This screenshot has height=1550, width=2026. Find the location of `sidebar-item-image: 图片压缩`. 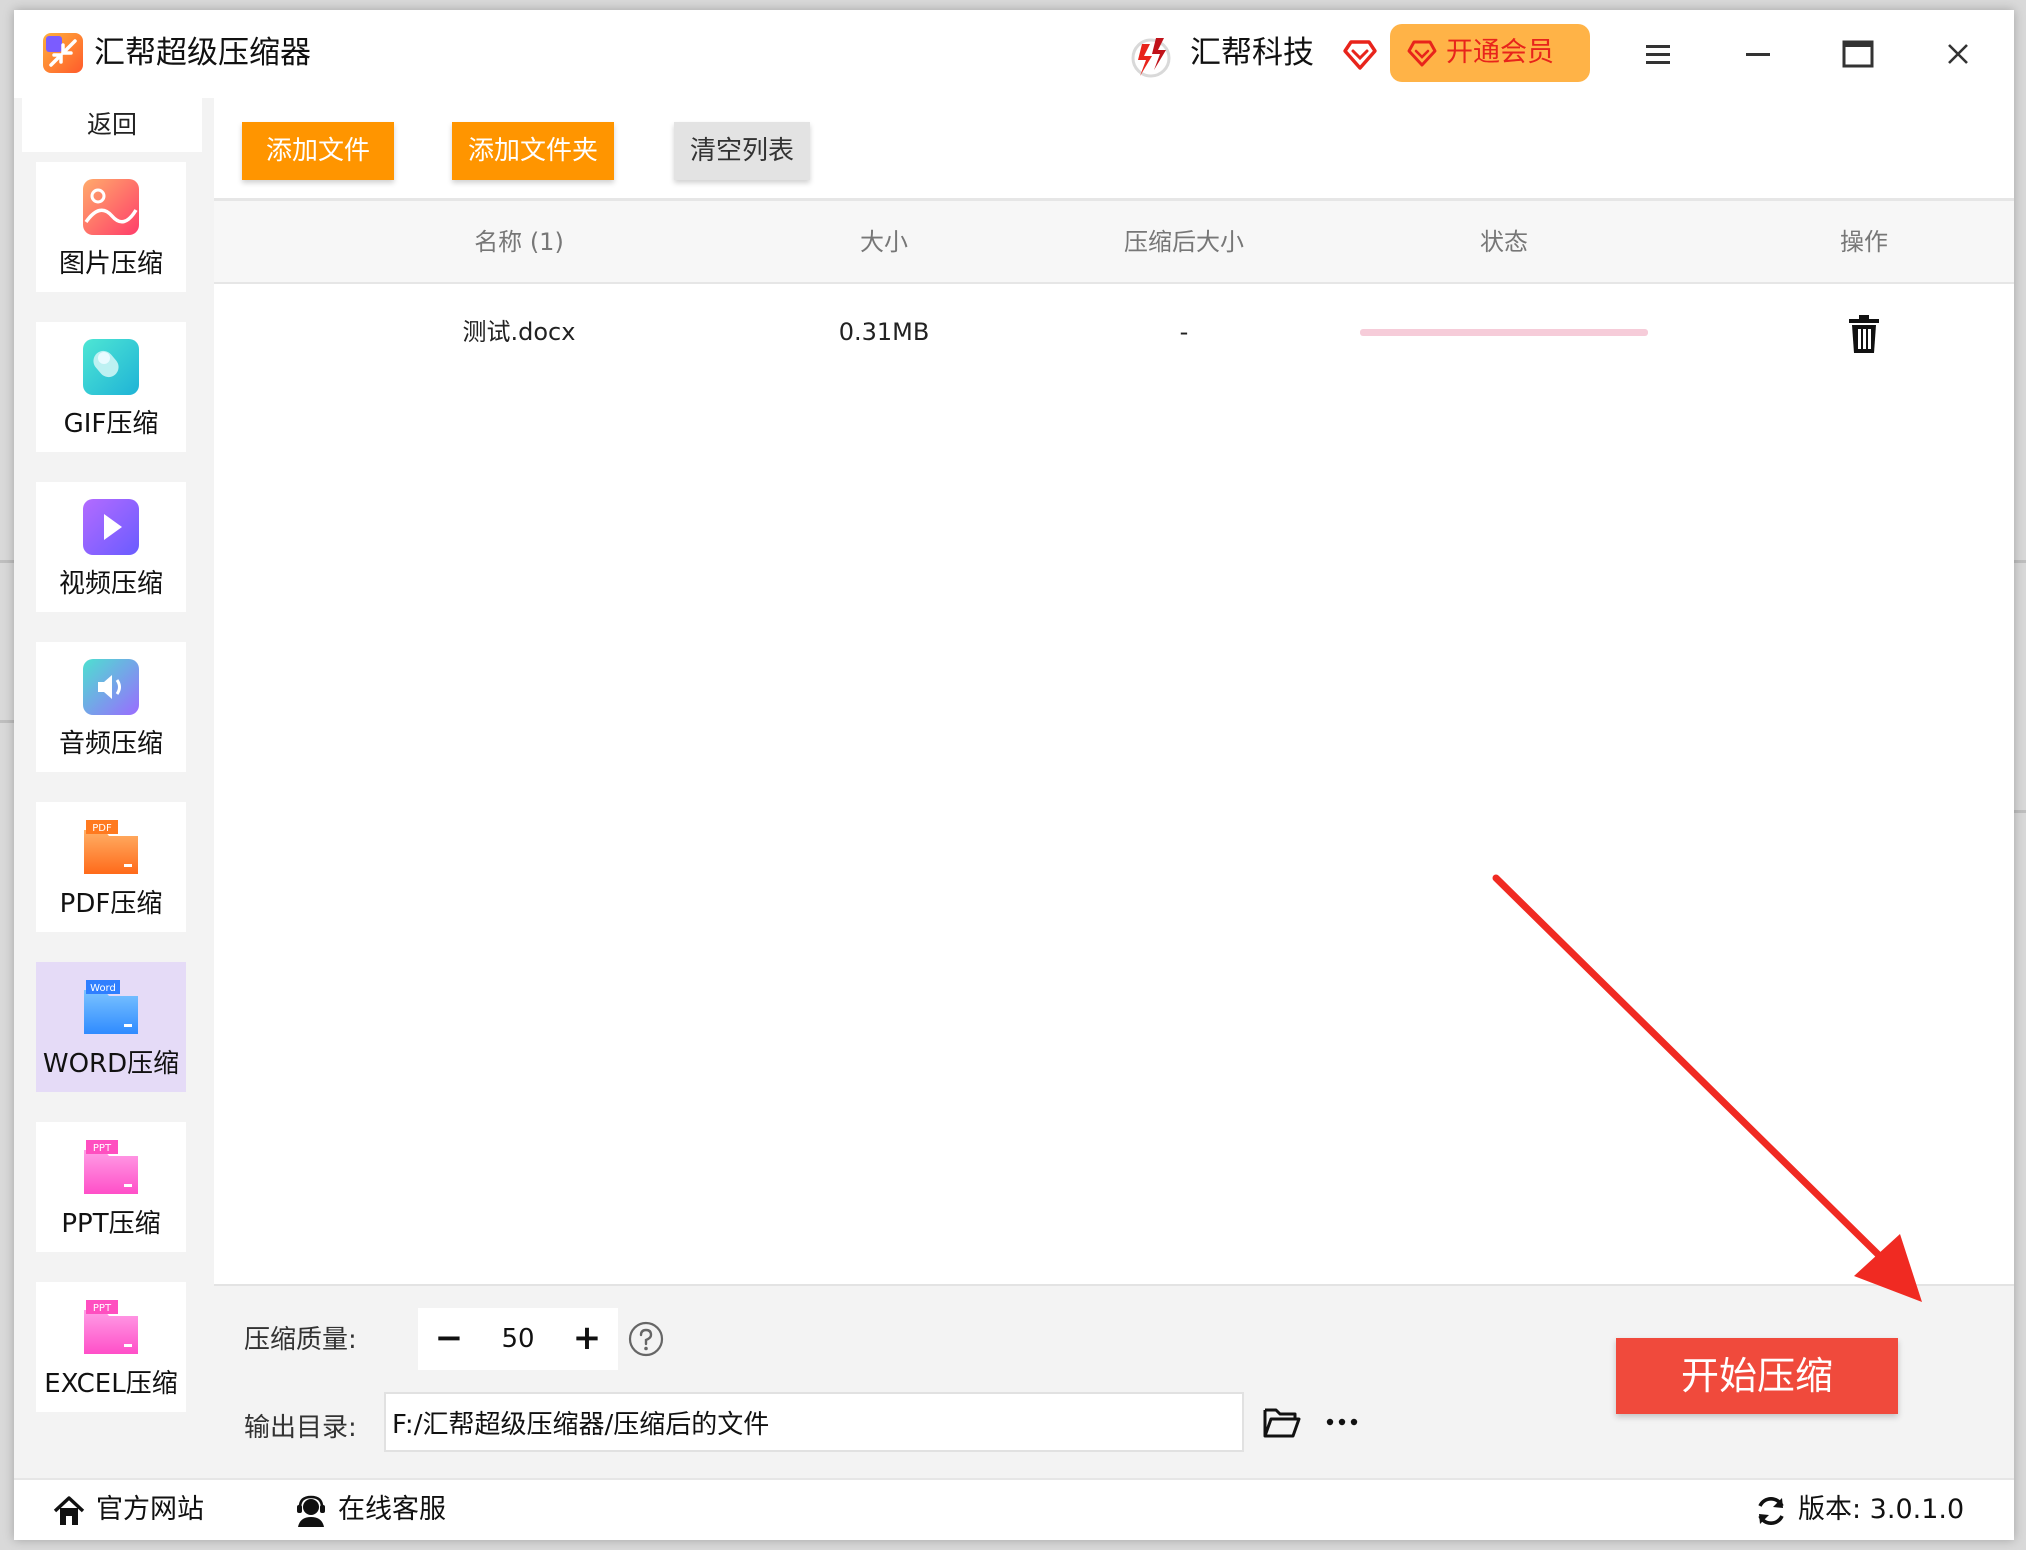

sidebar-item-image: 图片压缩 is located at coordinates (111, 227).